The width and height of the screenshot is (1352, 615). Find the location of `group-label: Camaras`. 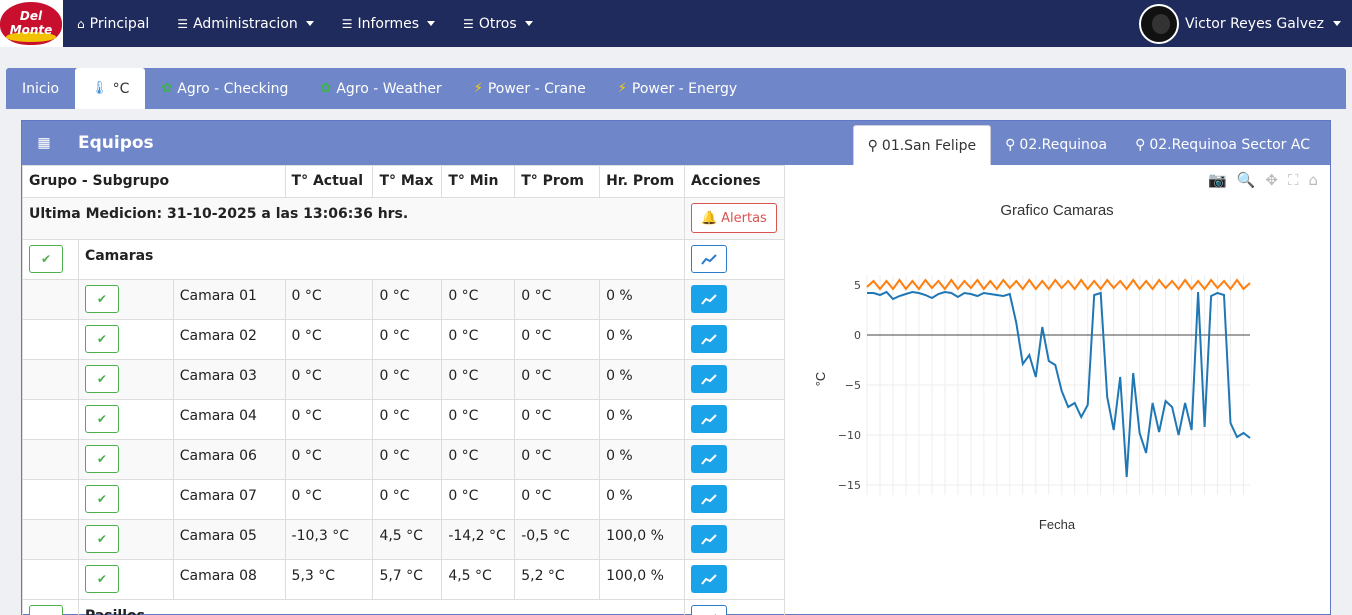

group-label: Camaras is located at coordinates (381, 259).